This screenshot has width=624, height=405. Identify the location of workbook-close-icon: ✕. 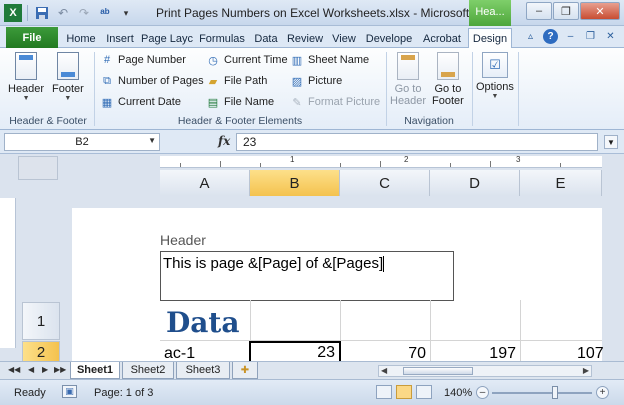
(610, 36).